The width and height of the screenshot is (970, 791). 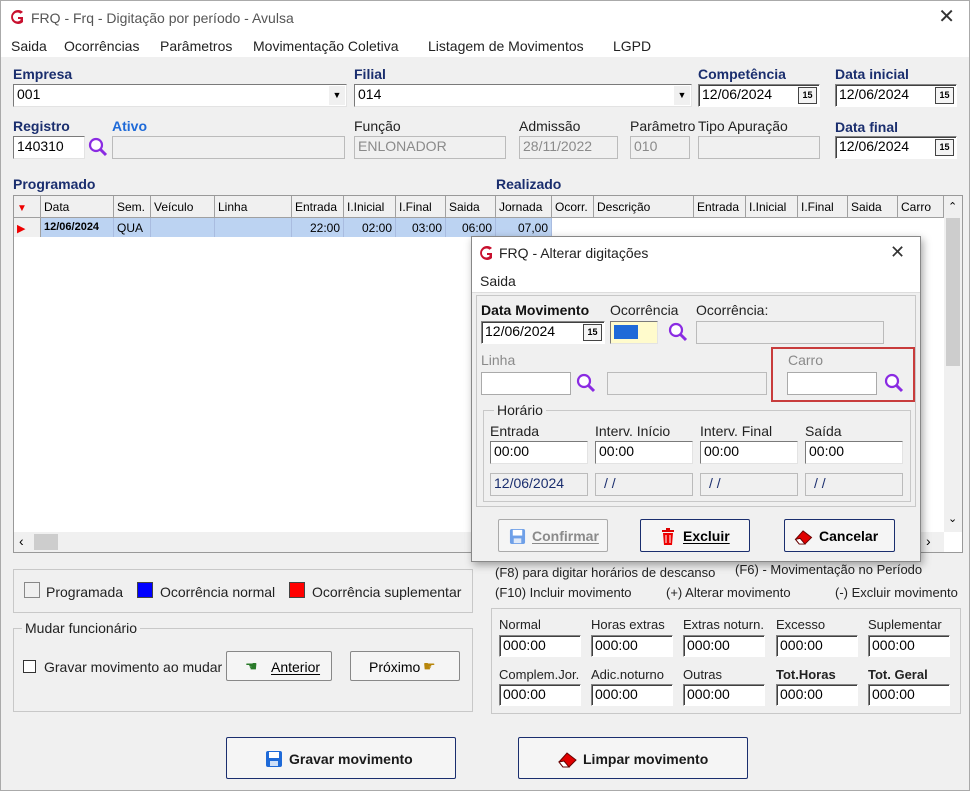 What do you see at coordinates (772, 207) in the screenshot?
I see `col-i-inicial-r: I.Inicial` at bounding box center [772, 207].